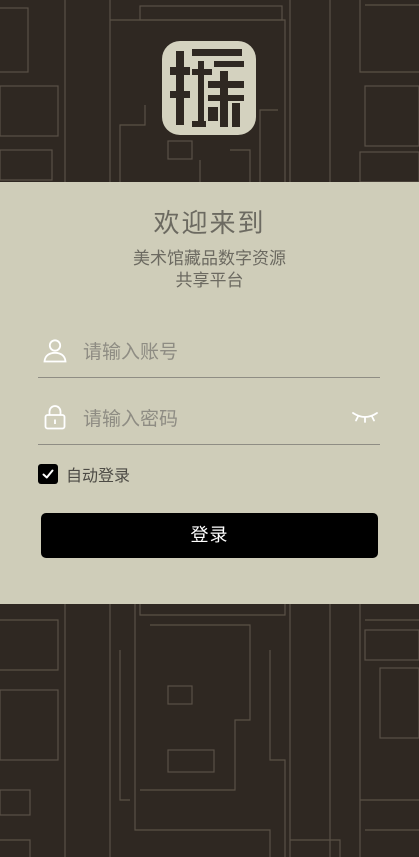 Image resolution: width=419 pixels, height=857 pixels. I want to click on password-field, so click(209, 419).